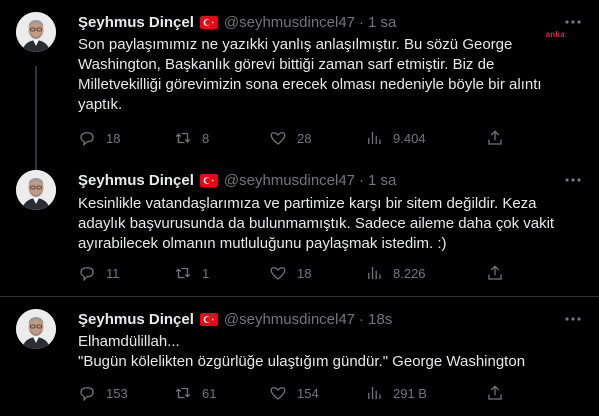 Image resolution: width=599 pixels, height=416 pixels. What do you see at coordinates (304, 273) in the screenshot?
I see `like-count: 18` at bounding box center [304, 273].